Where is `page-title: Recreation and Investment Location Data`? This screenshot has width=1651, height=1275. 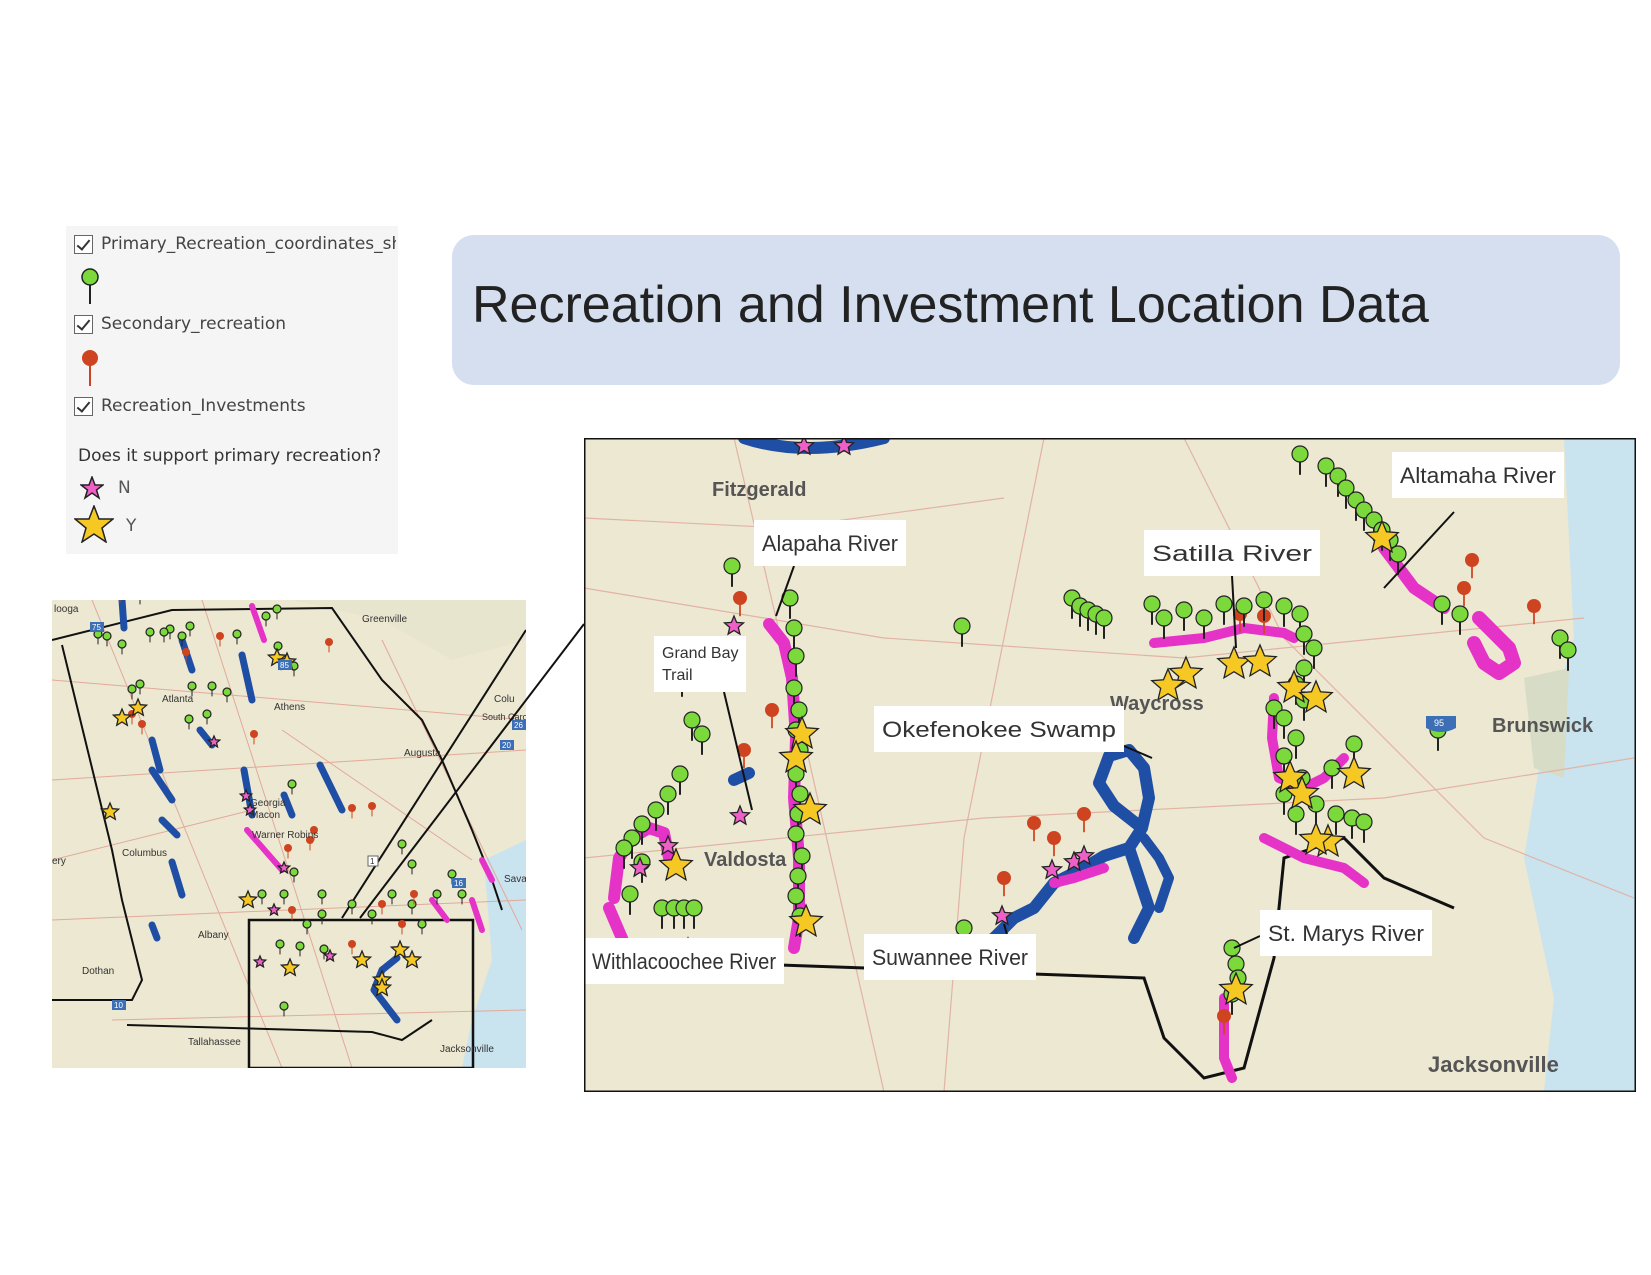
page-title: Recreation and Investment Location Data is located at coordinates (950, 305).